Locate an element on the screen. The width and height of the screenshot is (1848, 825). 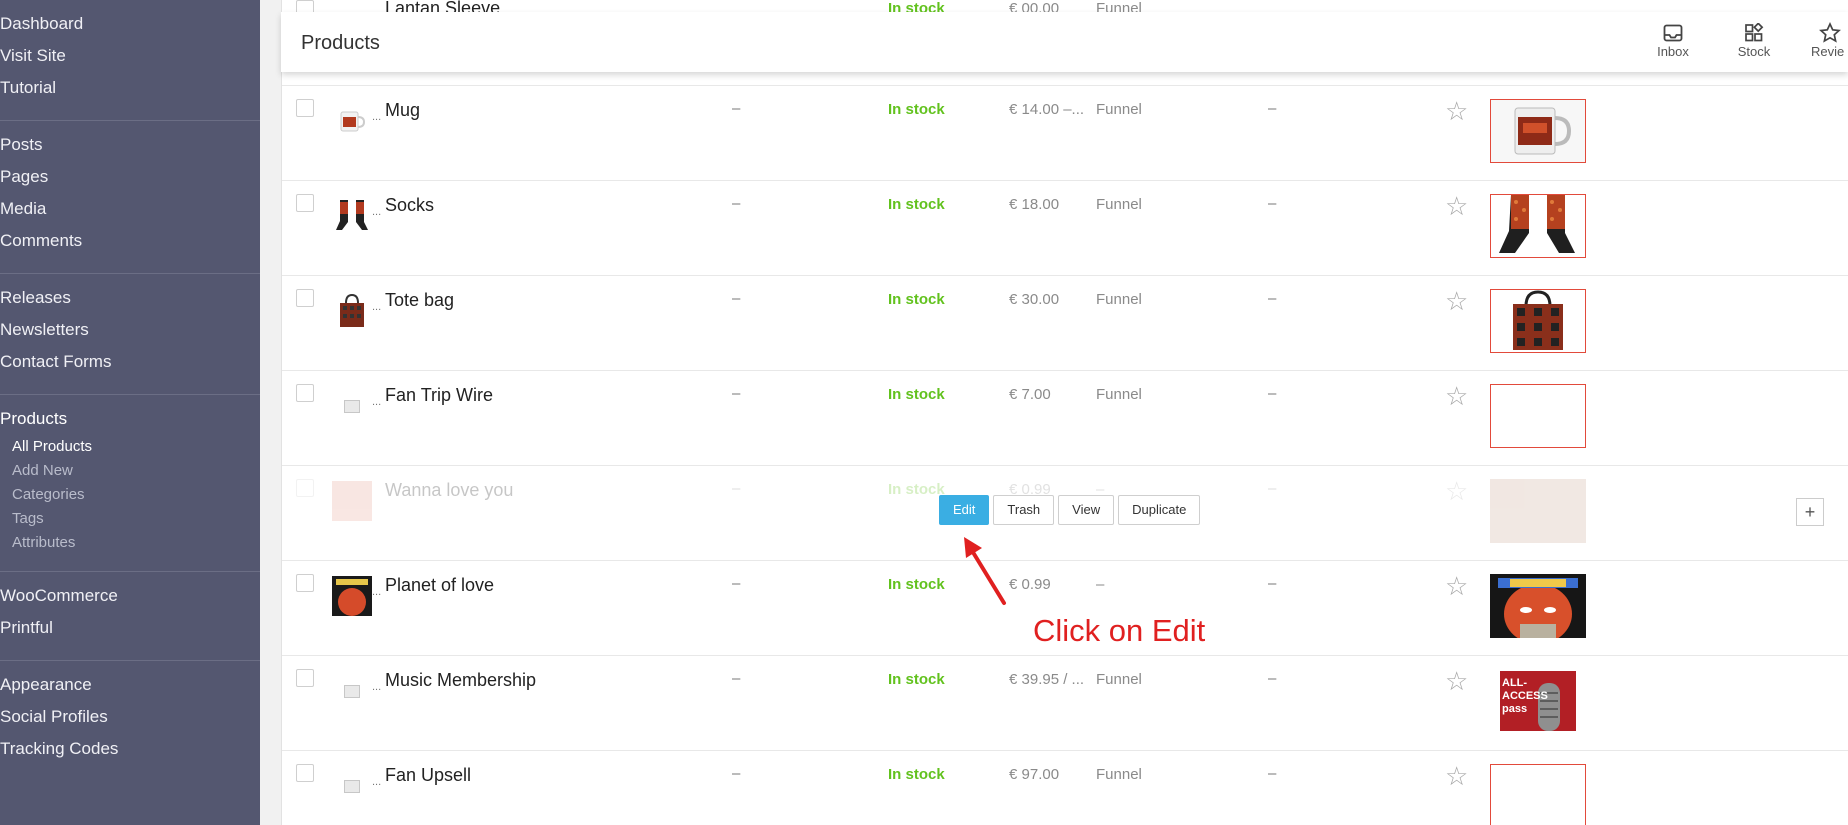
sidebar-item-releases: Releases is located at coordinates (130, 298).